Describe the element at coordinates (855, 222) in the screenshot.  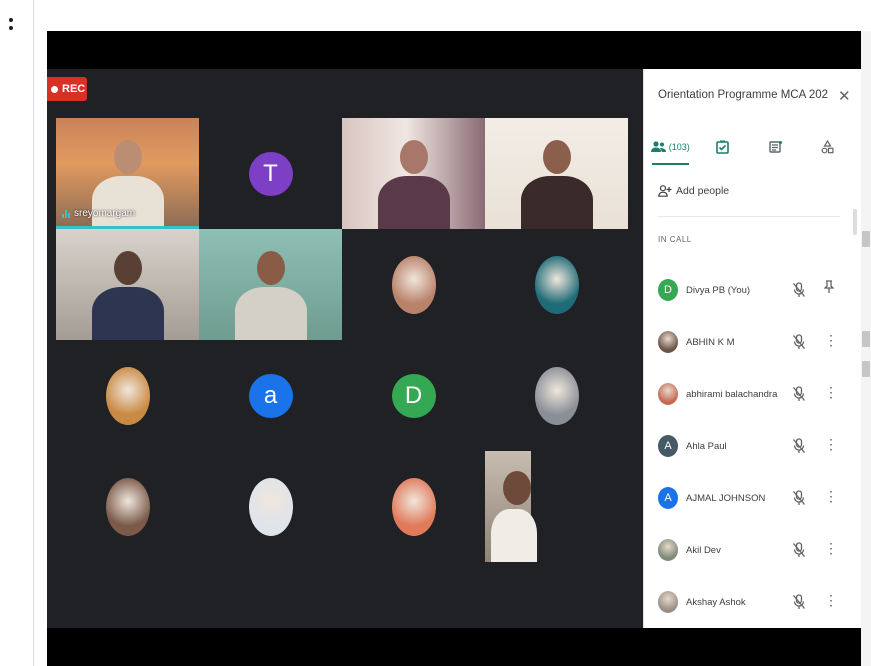
I see `panel-scrollbar` at that location.